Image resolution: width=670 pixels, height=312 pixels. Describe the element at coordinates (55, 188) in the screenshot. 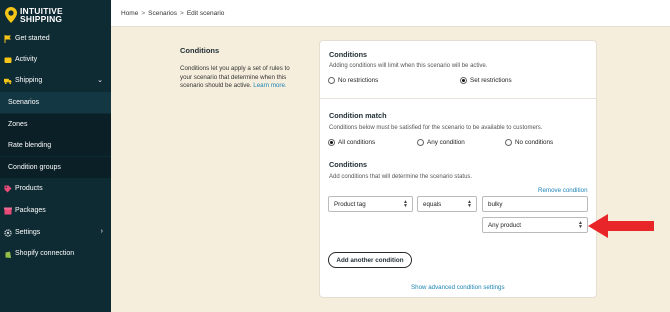

I see `sidebar-item-products: Products` at that location.